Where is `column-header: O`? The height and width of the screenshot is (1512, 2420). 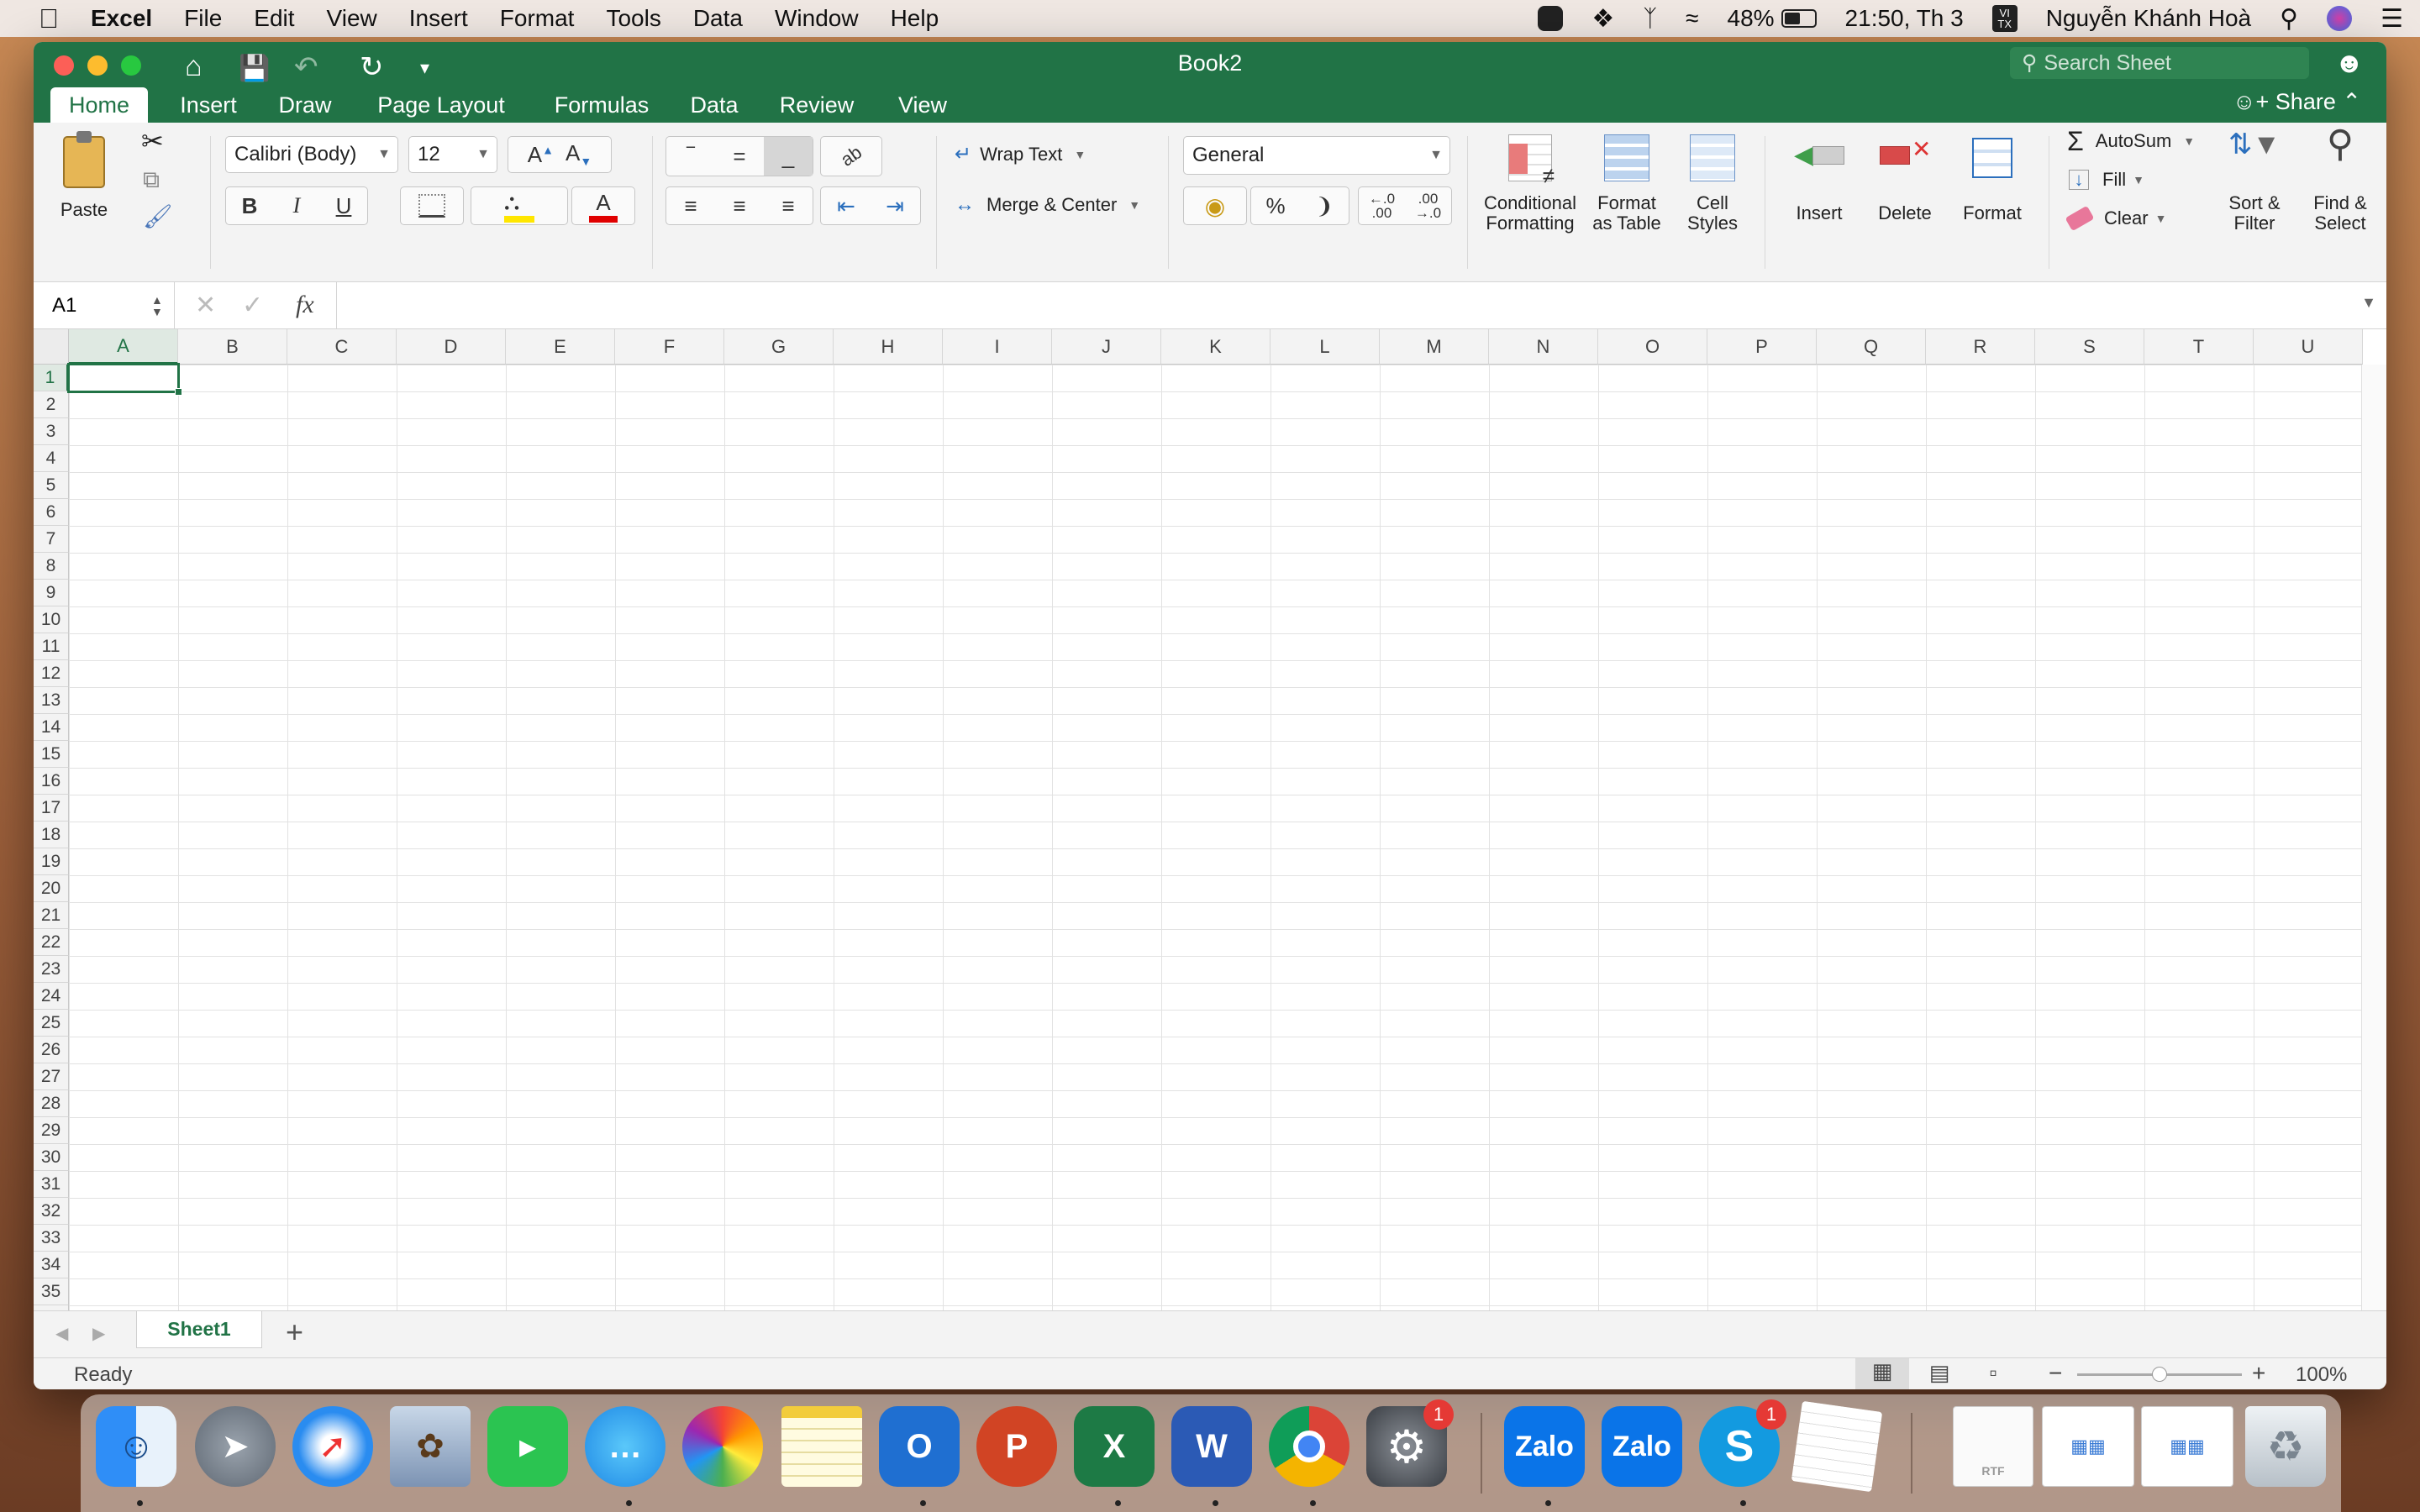
column-header: O is located at coordinates (1652, 347).